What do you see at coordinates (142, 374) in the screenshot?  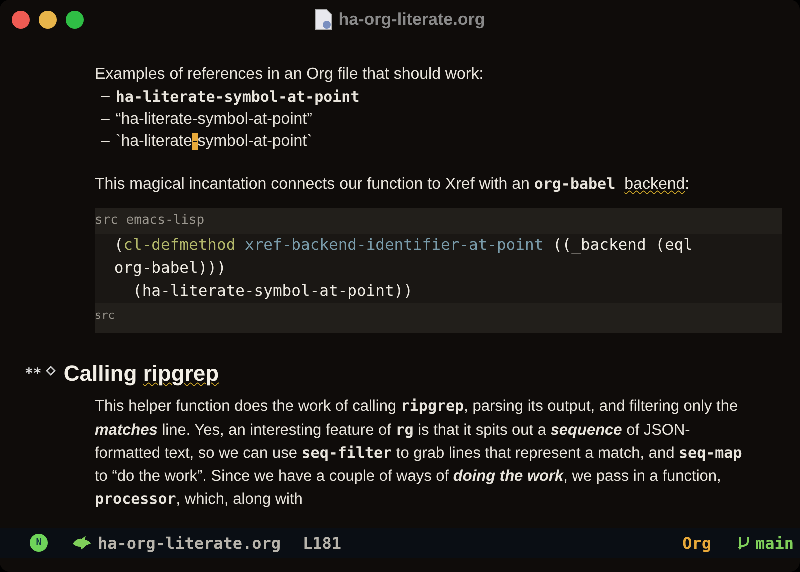 I see `heading: Calling ripgrep` at bounding box center [142, 374].